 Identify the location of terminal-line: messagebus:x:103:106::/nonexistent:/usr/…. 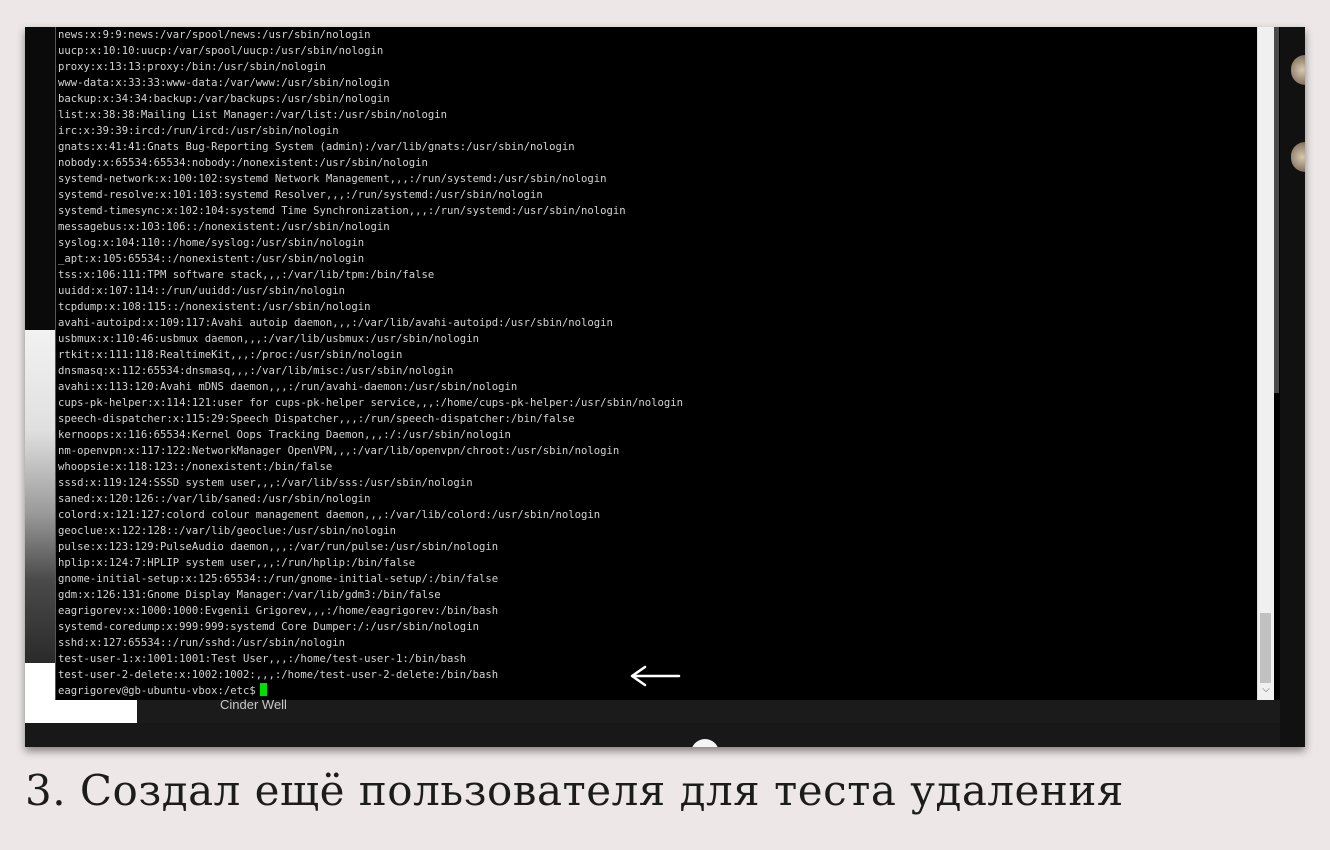
(224, 227).